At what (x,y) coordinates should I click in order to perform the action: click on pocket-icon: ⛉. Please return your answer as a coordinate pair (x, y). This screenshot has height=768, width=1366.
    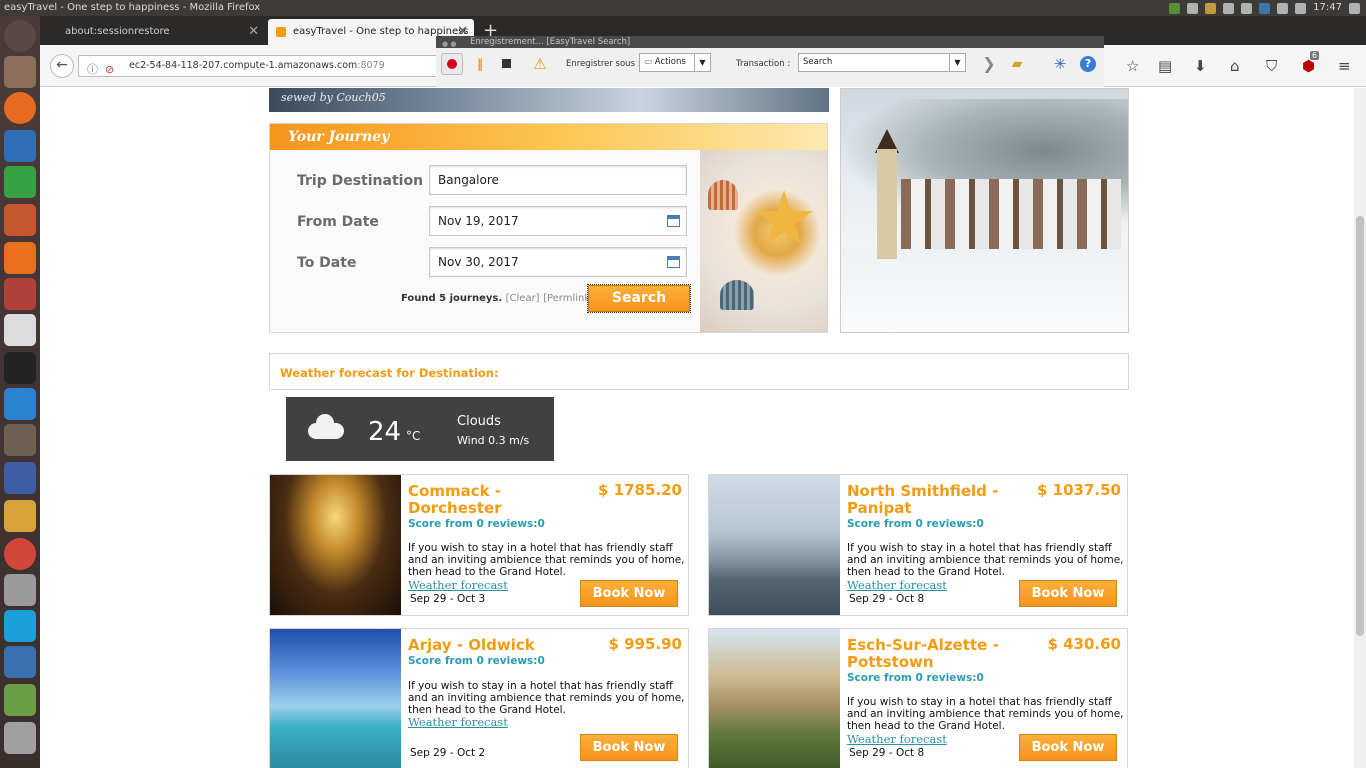
    Looking at the image, I should click on (1271, 66).